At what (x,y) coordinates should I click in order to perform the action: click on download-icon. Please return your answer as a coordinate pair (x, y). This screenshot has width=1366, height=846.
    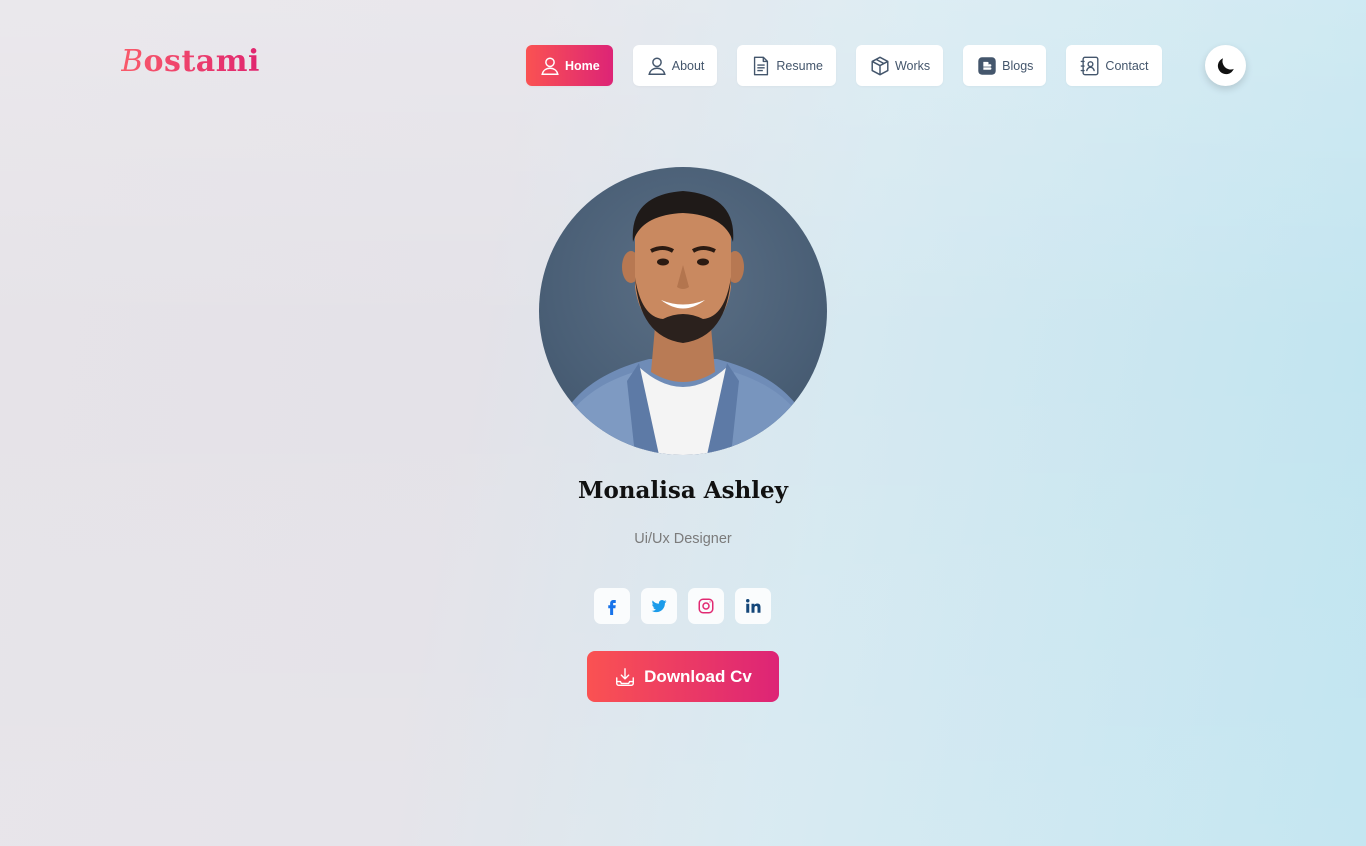
    Looking at the image, I should click on (625, 676).